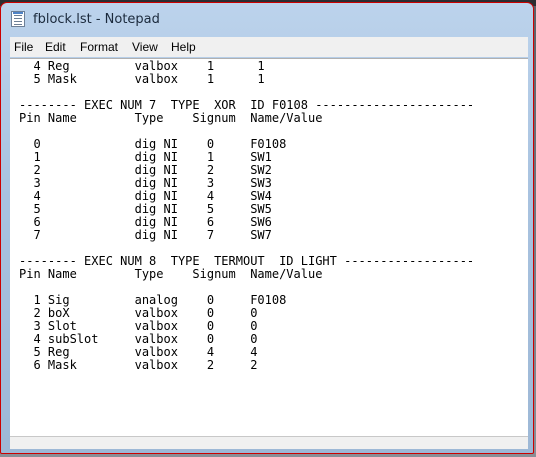  What do you see at coordinates (183, 47) in the screenshot?
I see `menu-help: Help` at bounding box center [183, 47].